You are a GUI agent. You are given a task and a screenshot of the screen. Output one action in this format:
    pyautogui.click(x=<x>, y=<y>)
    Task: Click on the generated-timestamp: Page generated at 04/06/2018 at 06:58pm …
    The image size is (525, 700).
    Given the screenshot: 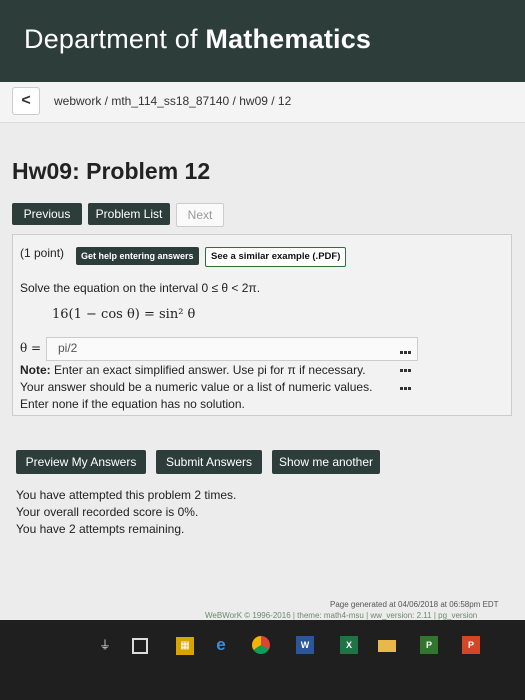 What is the action you would take?
    pyautogui.click(x=414, y=604)
    